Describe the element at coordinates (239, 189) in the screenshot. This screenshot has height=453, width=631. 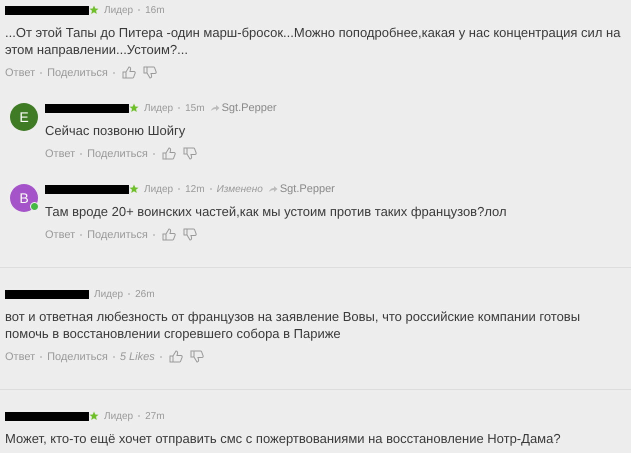
I see `edited-label: Изменено` at that location.